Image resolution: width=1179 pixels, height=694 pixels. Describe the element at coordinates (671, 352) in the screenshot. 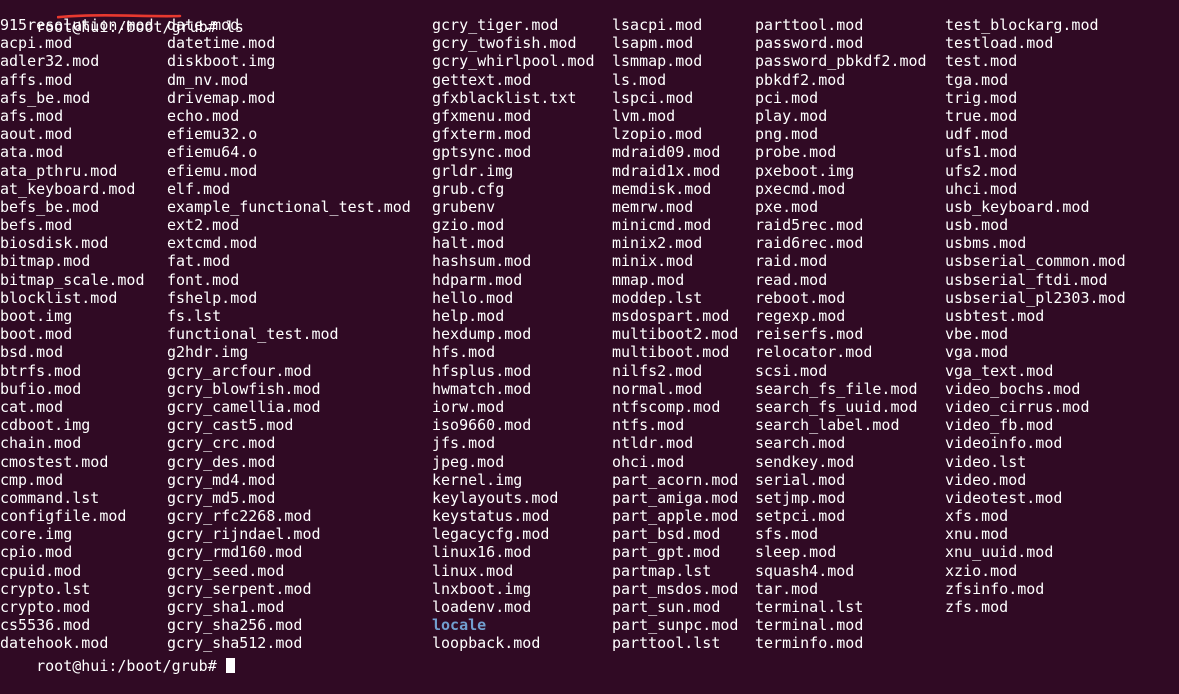

I see `listing-entry-file: multiboot.mod` at that location.